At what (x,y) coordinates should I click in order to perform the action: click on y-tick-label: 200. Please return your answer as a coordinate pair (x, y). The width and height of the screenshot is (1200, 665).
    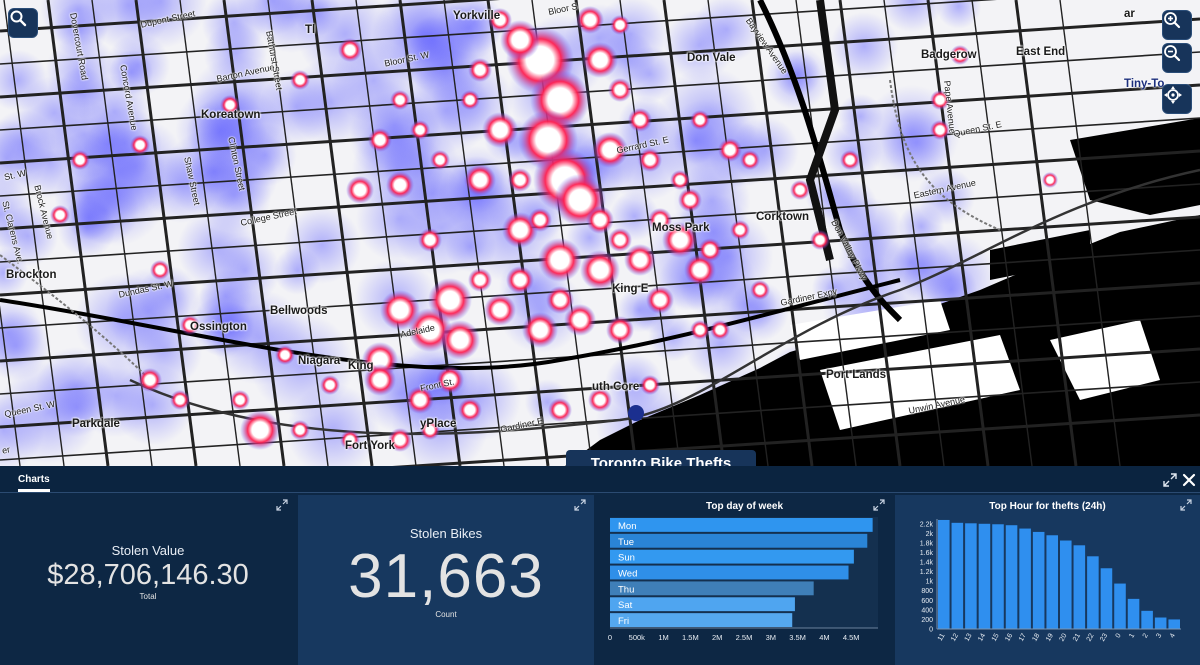
    Looking at the image, I should click on (927, 620).